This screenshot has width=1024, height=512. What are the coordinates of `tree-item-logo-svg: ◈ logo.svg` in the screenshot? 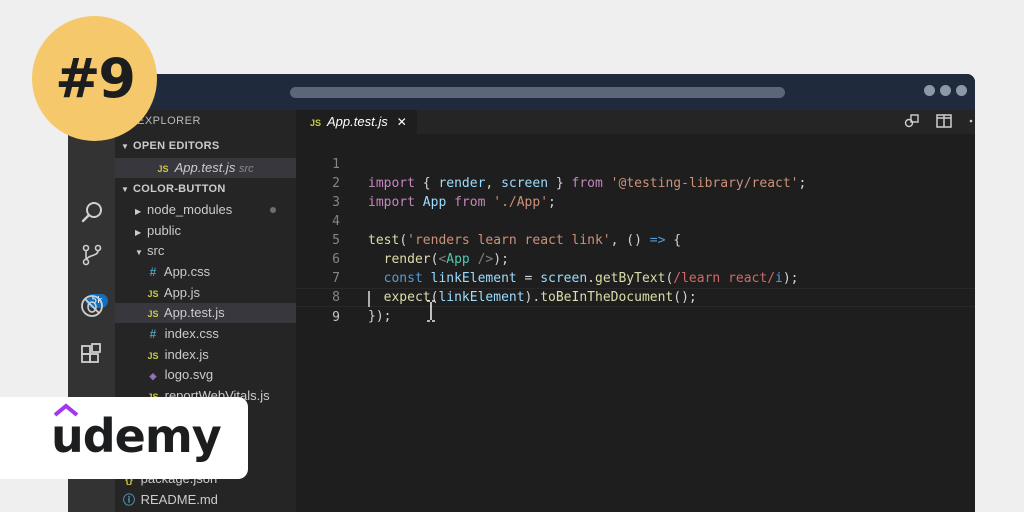 It's located at (205, 375).